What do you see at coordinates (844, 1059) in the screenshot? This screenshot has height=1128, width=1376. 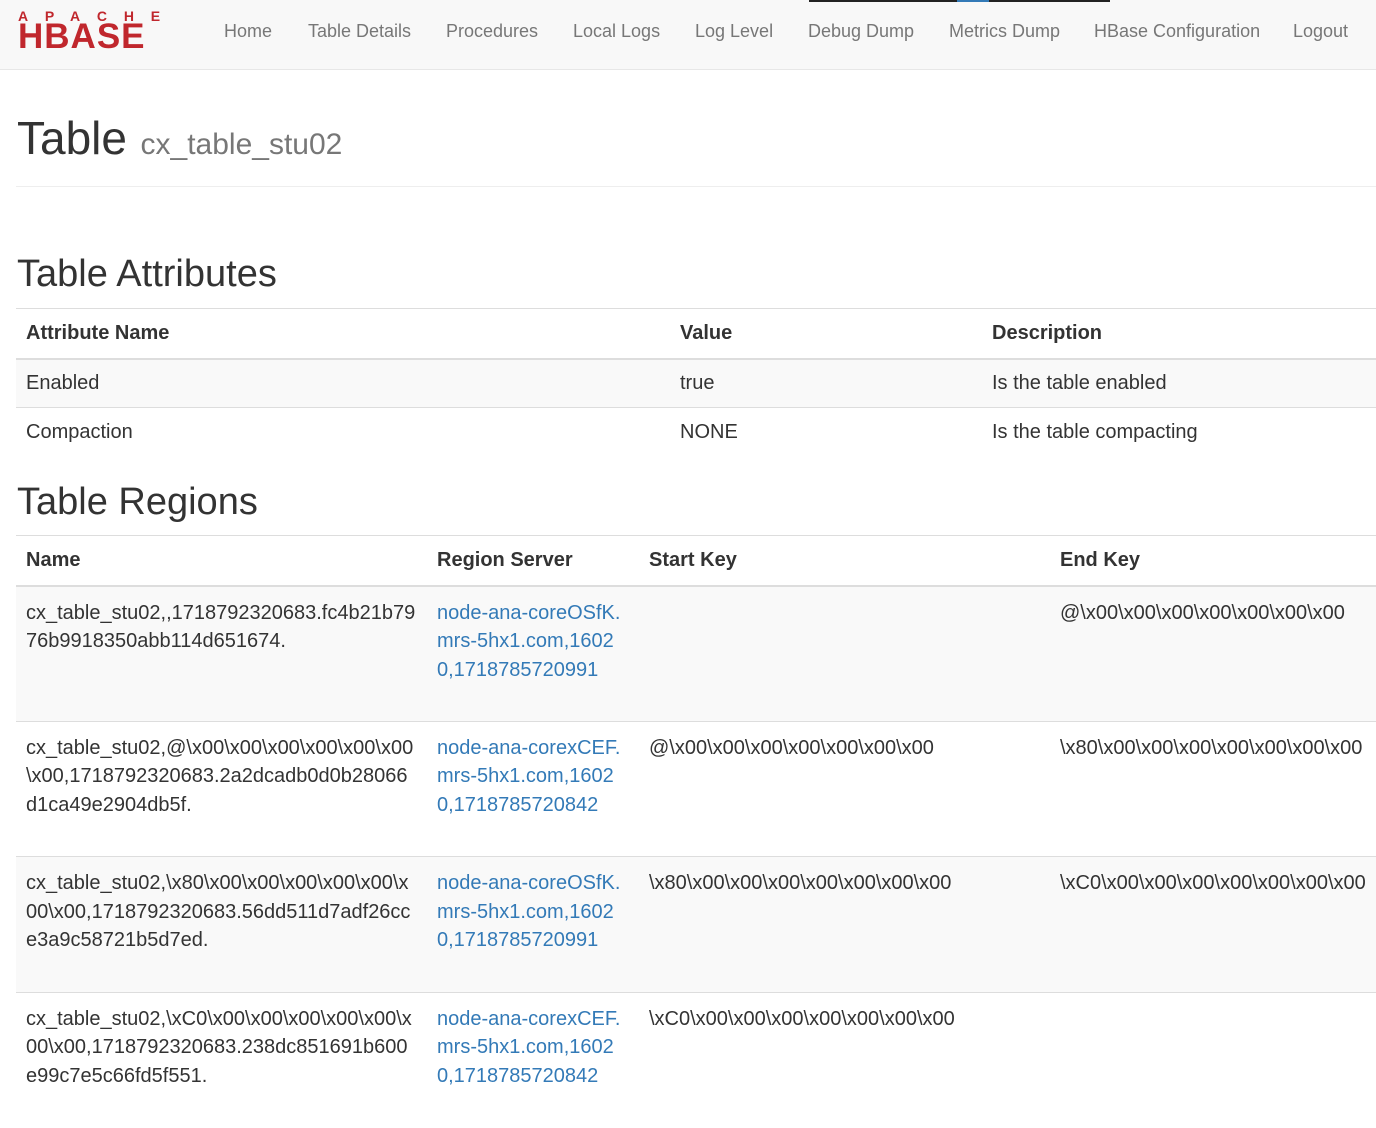 I see `start-key-cell: \xC0\x00\x00\x00\x00\x00\x00\x00` at bounding box center [844, 1059].